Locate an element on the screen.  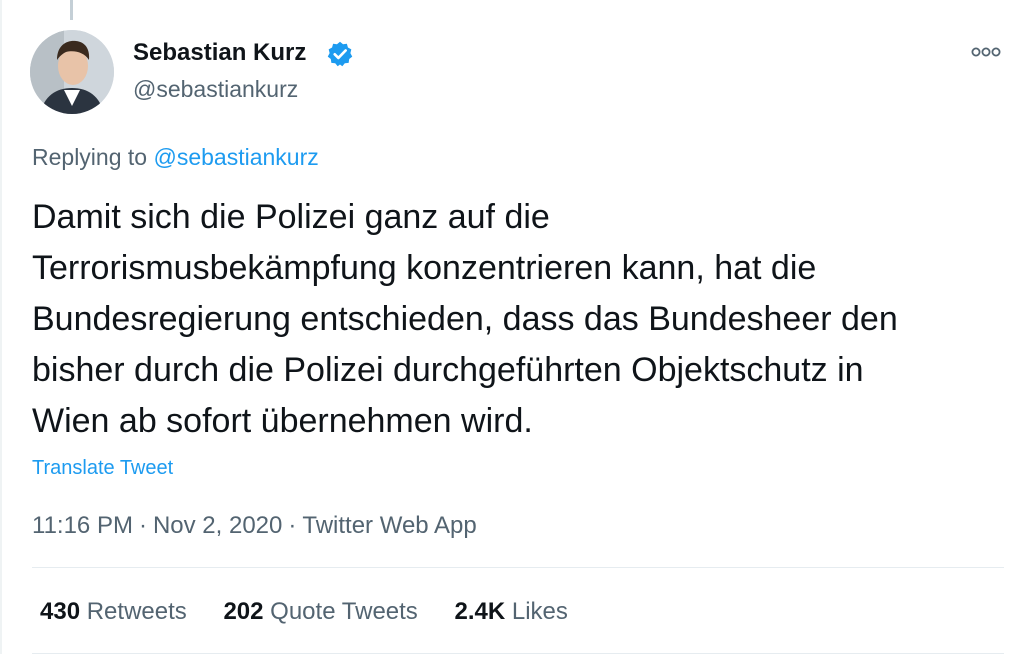
likes-count: 2.4K is located at coordinates (480, 611).